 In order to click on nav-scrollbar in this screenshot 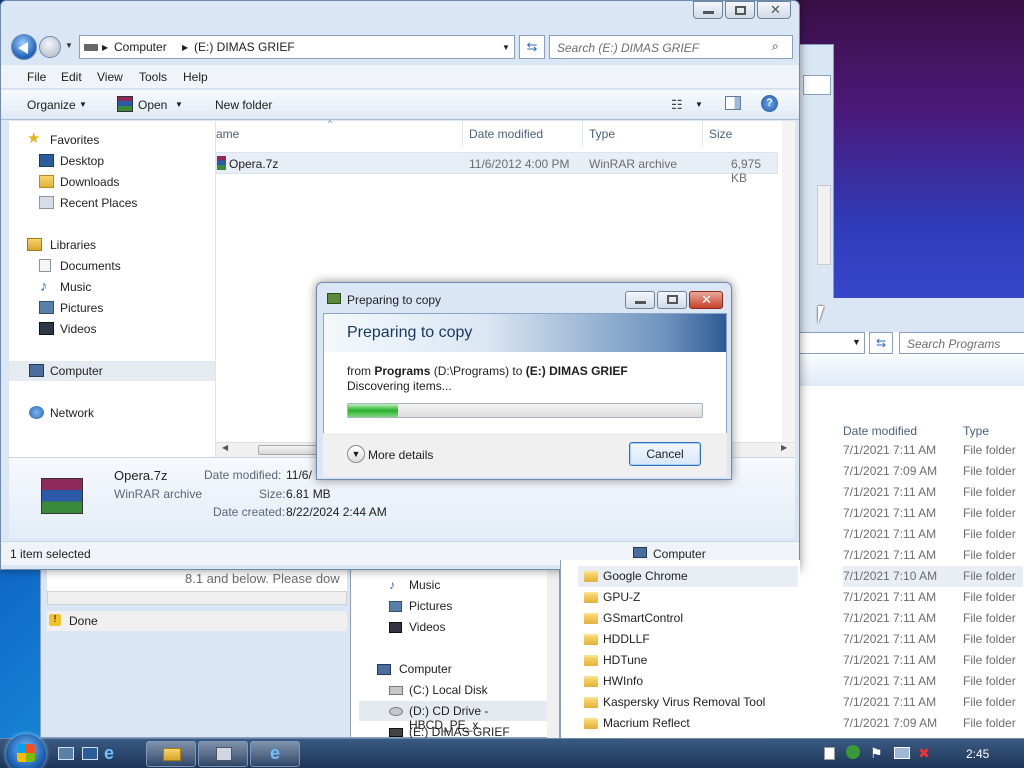, I will do `click(553, 653)`.